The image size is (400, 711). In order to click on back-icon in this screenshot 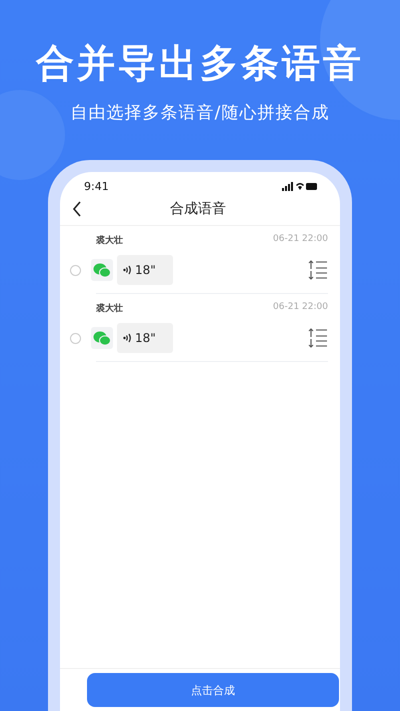, I will do `click(77, 209)`.